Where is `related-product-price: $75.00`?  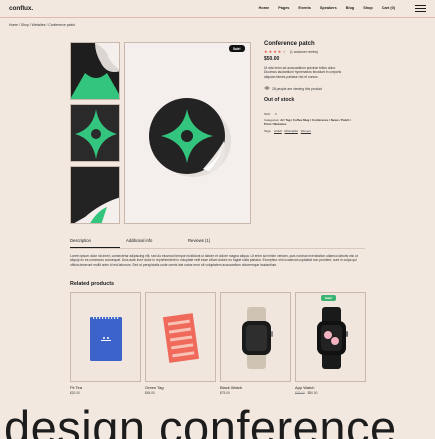 related-product-price: $75.00 is located at coordinates (225, 393).